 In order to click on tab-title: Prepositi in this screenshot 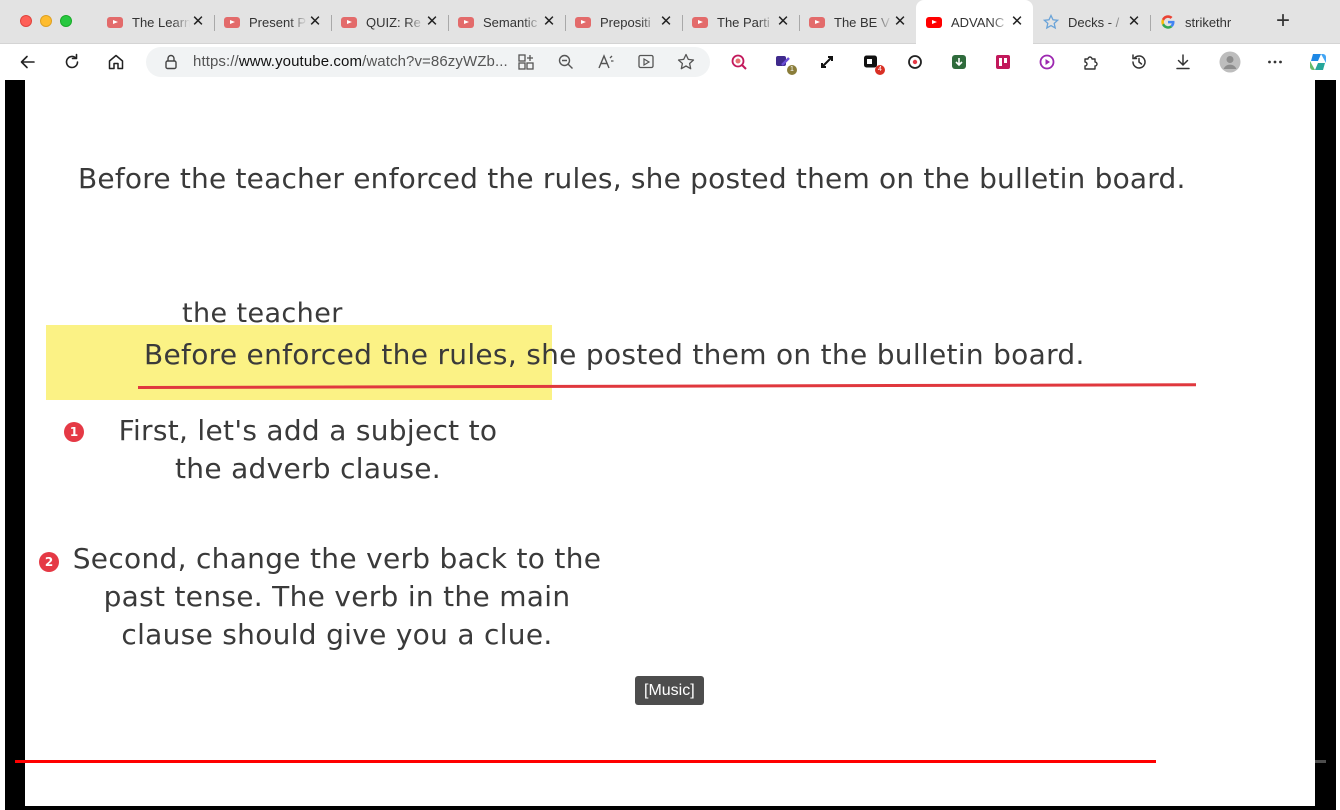, I will do `click(625, 22)`.